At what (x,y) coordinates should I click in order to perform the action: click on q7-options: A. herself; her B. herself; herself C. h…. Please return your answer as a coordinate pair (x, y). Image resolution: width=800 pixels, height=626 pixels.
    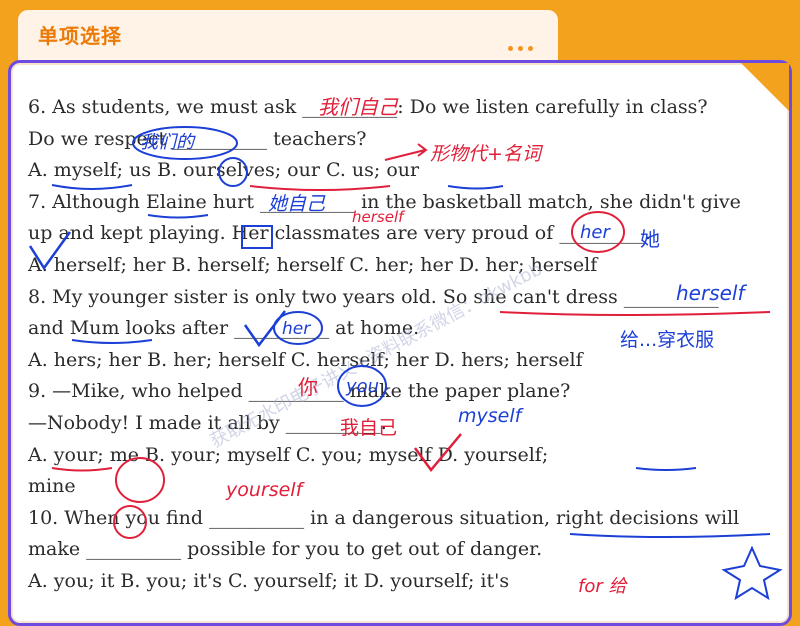
    Looking at the image, I should click on (313, 264).